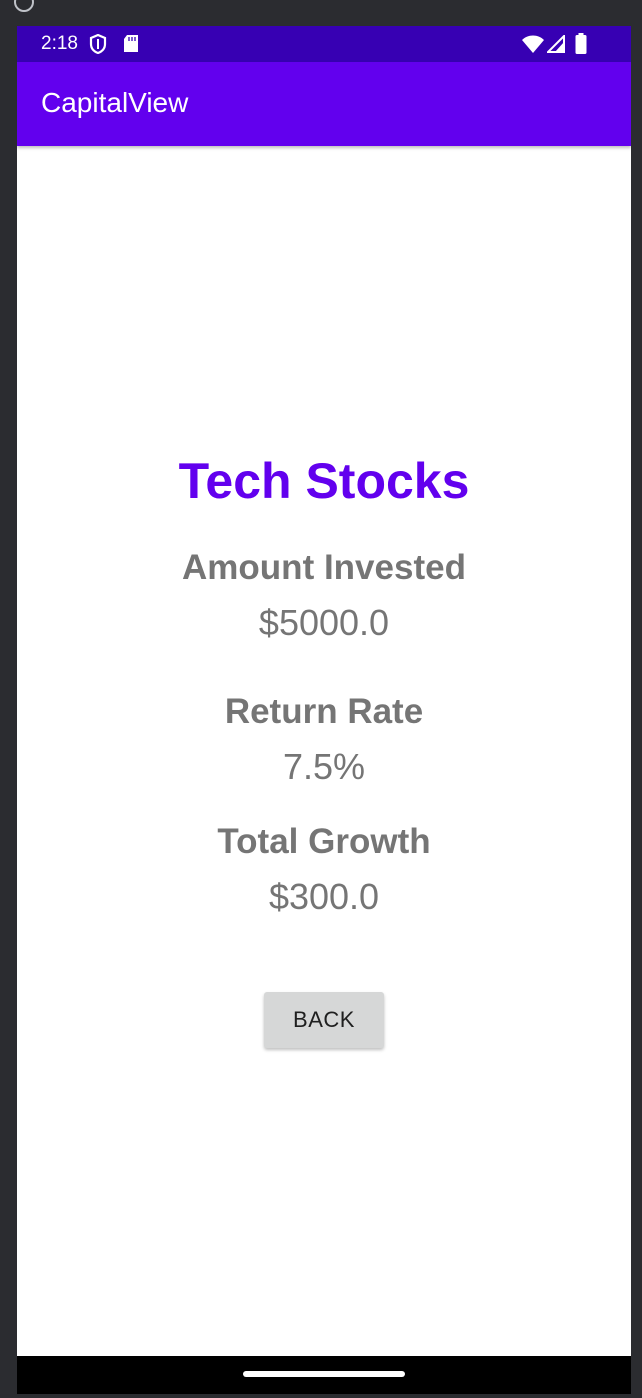 The image size is (642, 1398). What do you see at coordinates (324, 896) in the screenshot?
I see `total-growth-value: $300.0` at bounding box center [324, 896].